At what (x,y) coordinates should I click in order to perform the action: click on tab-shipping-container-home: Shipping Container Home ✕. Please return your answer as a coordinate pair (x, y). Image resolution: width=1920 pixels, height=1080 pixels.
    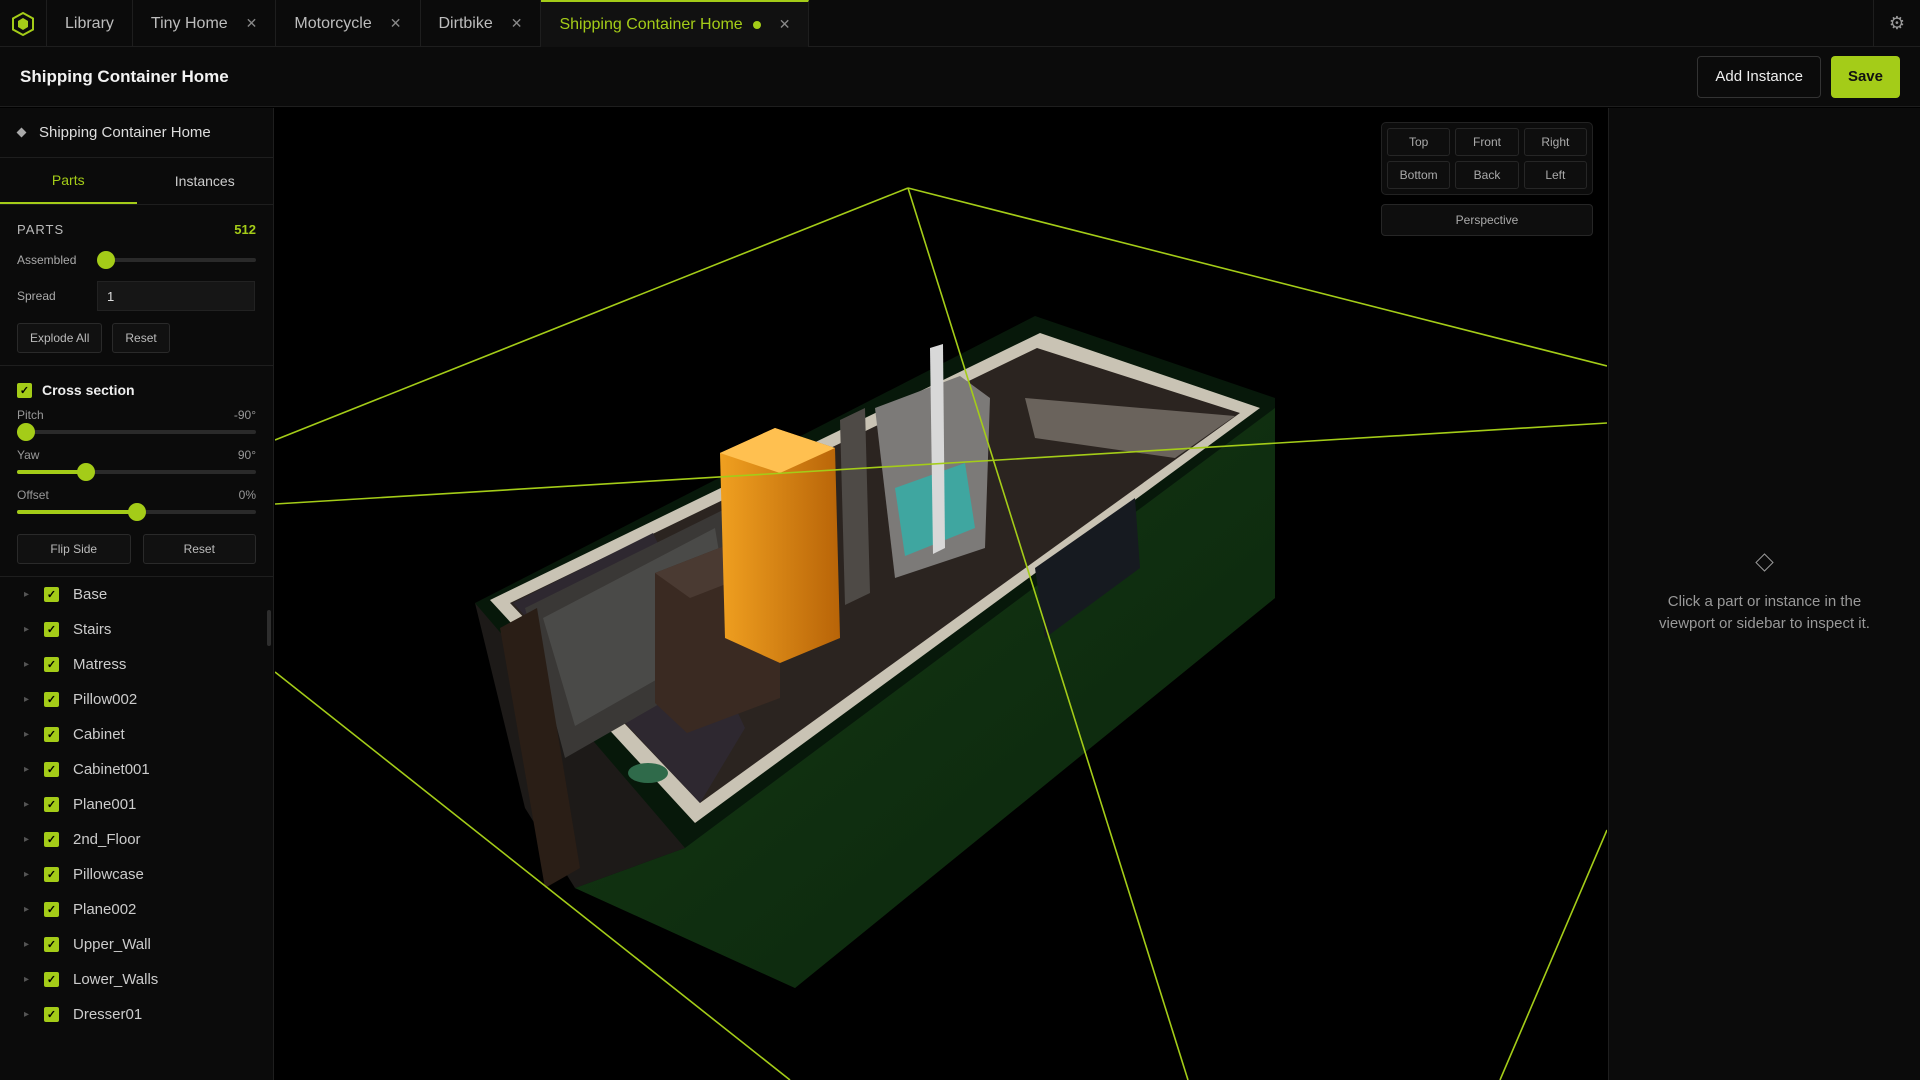
    Looking at the image, I should click on (675, 23).